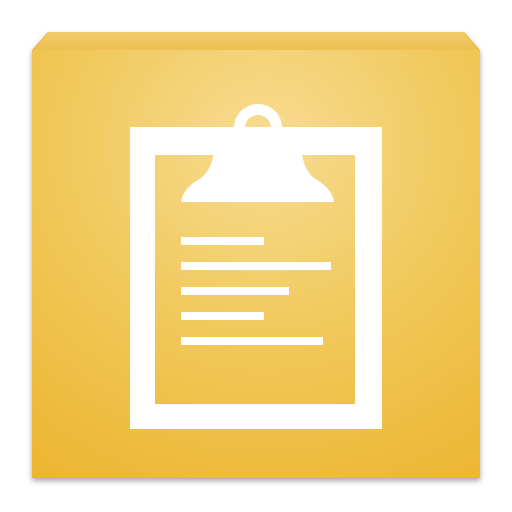  Describe the element at coordinates (256, 41) in the screenshot. I see `tile-bevel-top` at that location.